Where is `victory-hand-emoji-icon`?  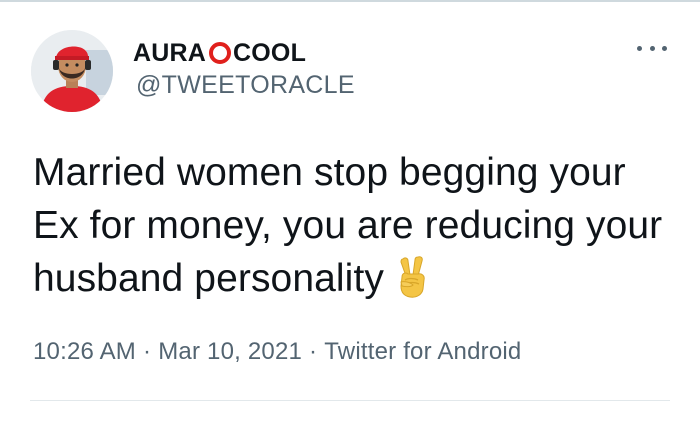 victory-hand-emoji-icon is located at coordinates (412, 277).